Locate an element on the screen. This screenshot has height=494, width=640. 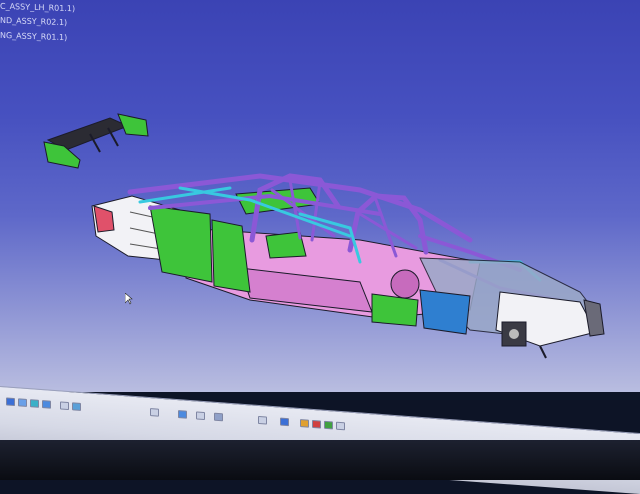
select-icon is located at coordinates (10, 402).